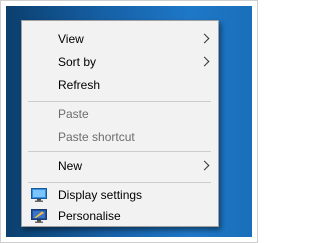 Image resolution: width=320 pixels, height=243 pixels. What do you see at coordinates (120, 166) in the screenshot?
I see `menu-item-new: New` at bounding box center [120, 166].